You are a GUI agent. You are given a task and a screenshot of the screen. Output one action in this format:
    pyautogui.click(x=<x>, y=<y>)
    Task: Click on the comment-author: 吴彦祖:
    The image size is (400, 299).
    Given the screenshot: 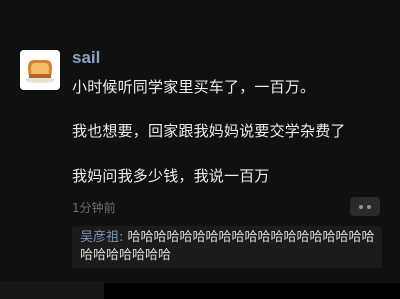 What is the action you would take?
    pyautogui.click(x=101, y=237)
    